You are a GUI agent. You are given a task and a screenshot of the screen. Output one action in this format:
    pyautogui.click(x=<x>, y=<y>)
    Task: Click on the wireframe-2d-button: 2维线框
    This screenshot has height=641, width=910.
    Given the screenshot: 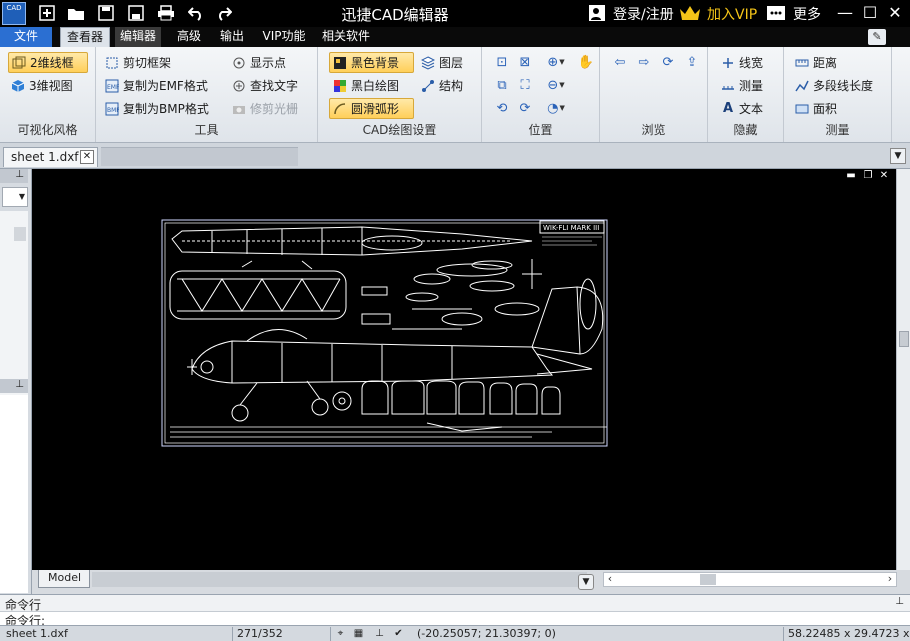 What is the action you would take?
    pyautogui.click(x=48, y=62)
    